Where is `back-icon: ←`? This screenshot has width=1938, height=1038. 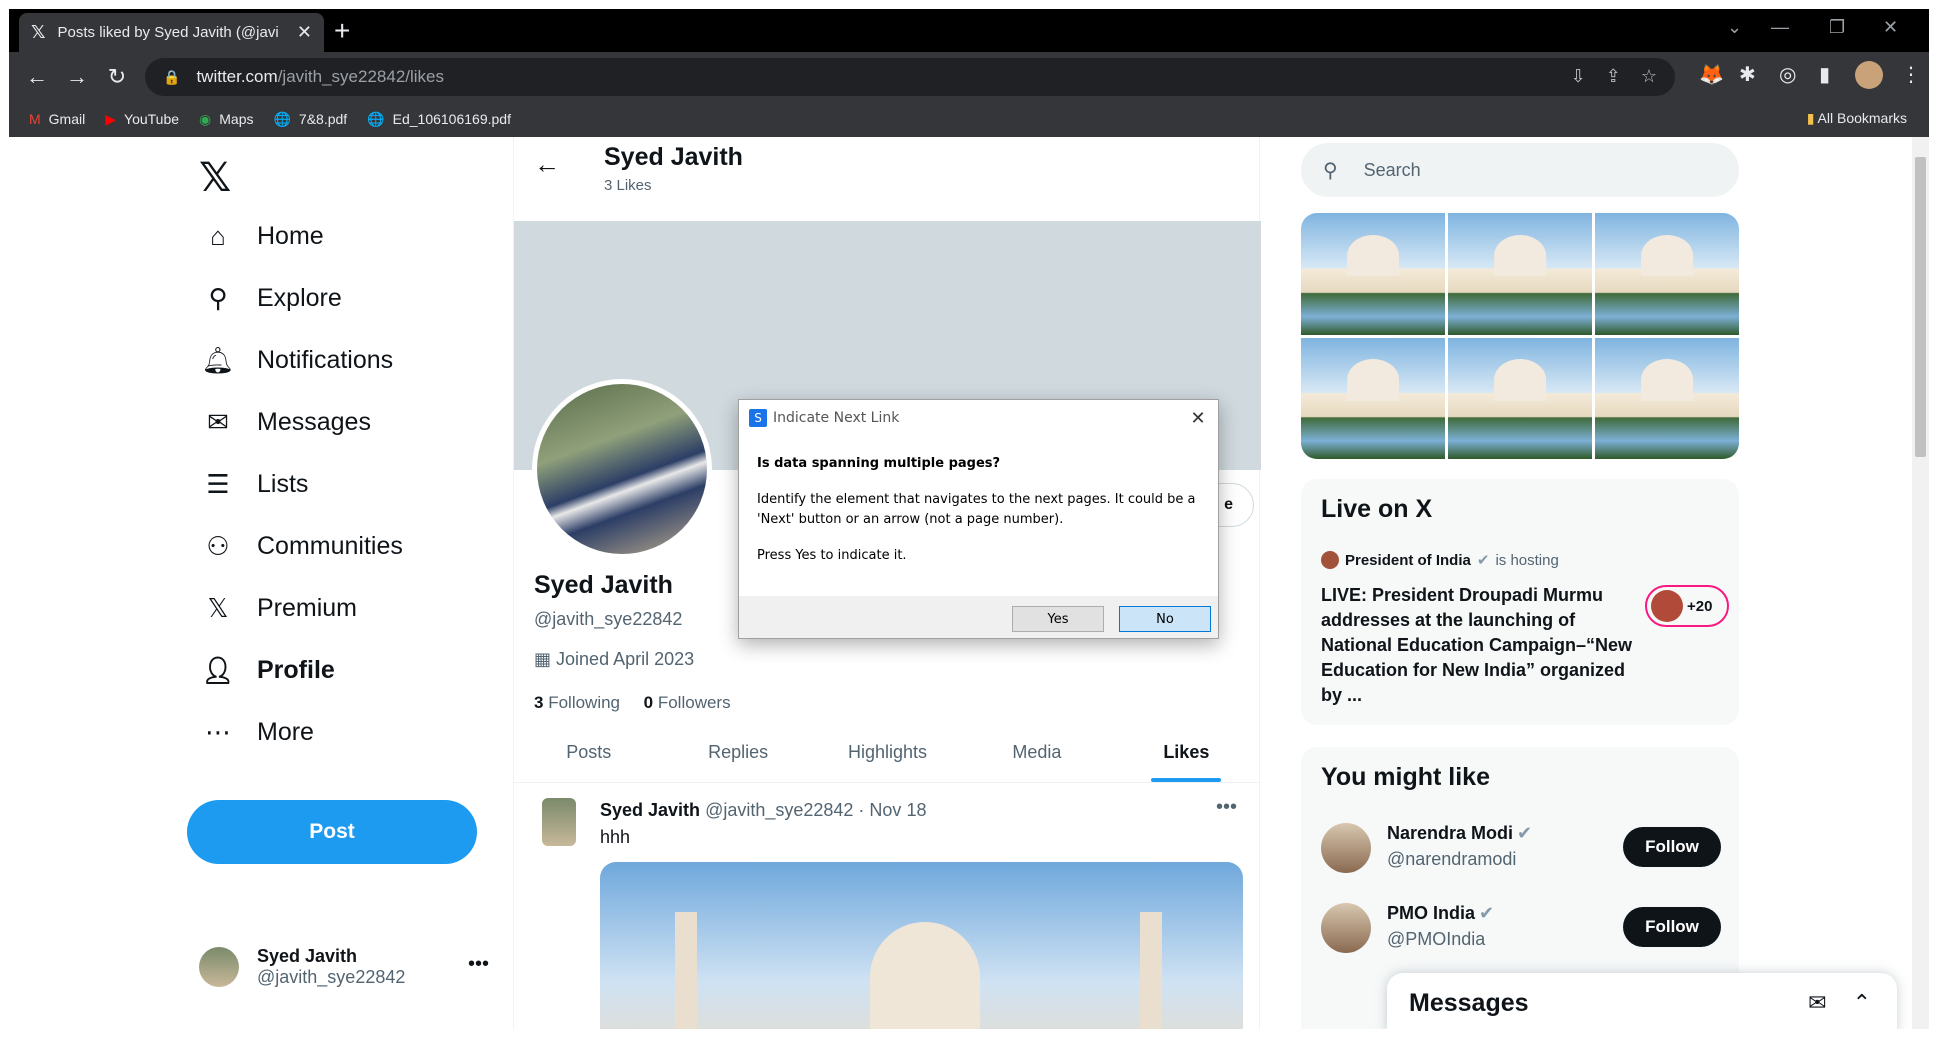 back-icon: ← is located at coordinates (37, 77).